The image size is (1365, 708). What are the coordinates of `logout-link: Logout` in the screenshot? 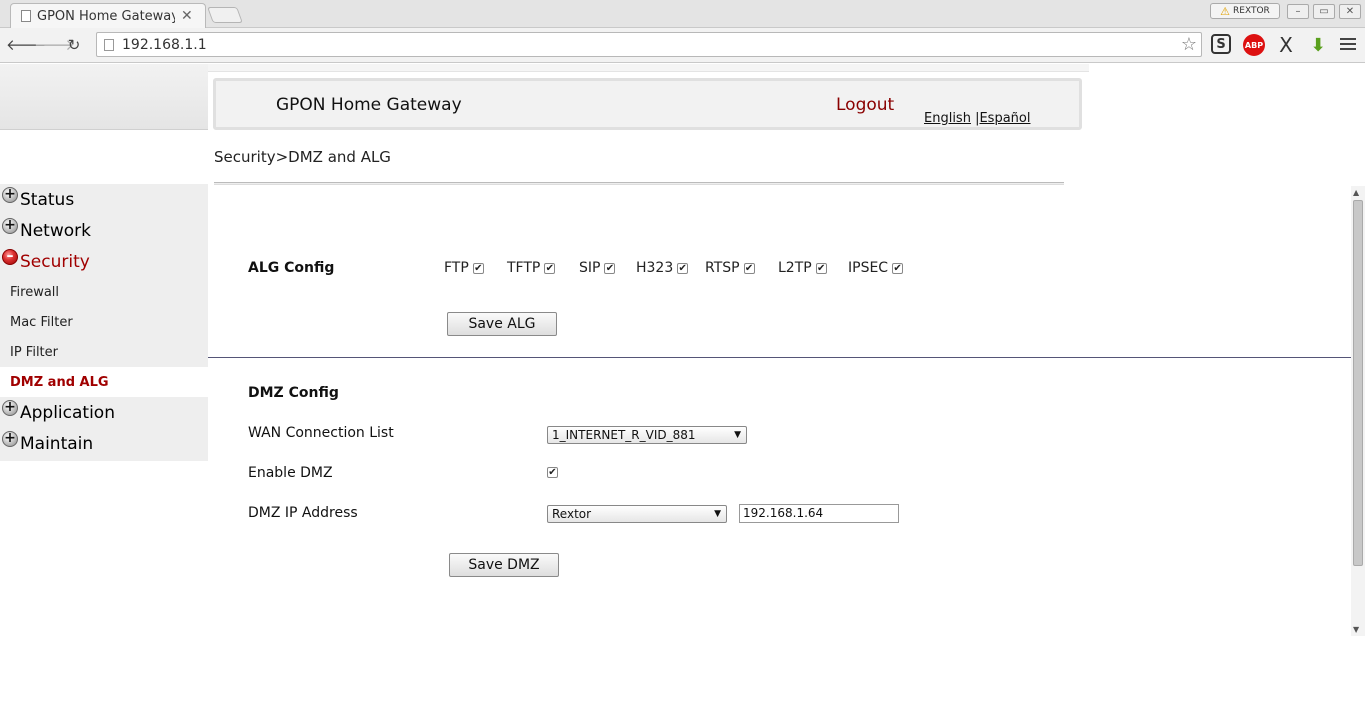 It's located at (865, 105).